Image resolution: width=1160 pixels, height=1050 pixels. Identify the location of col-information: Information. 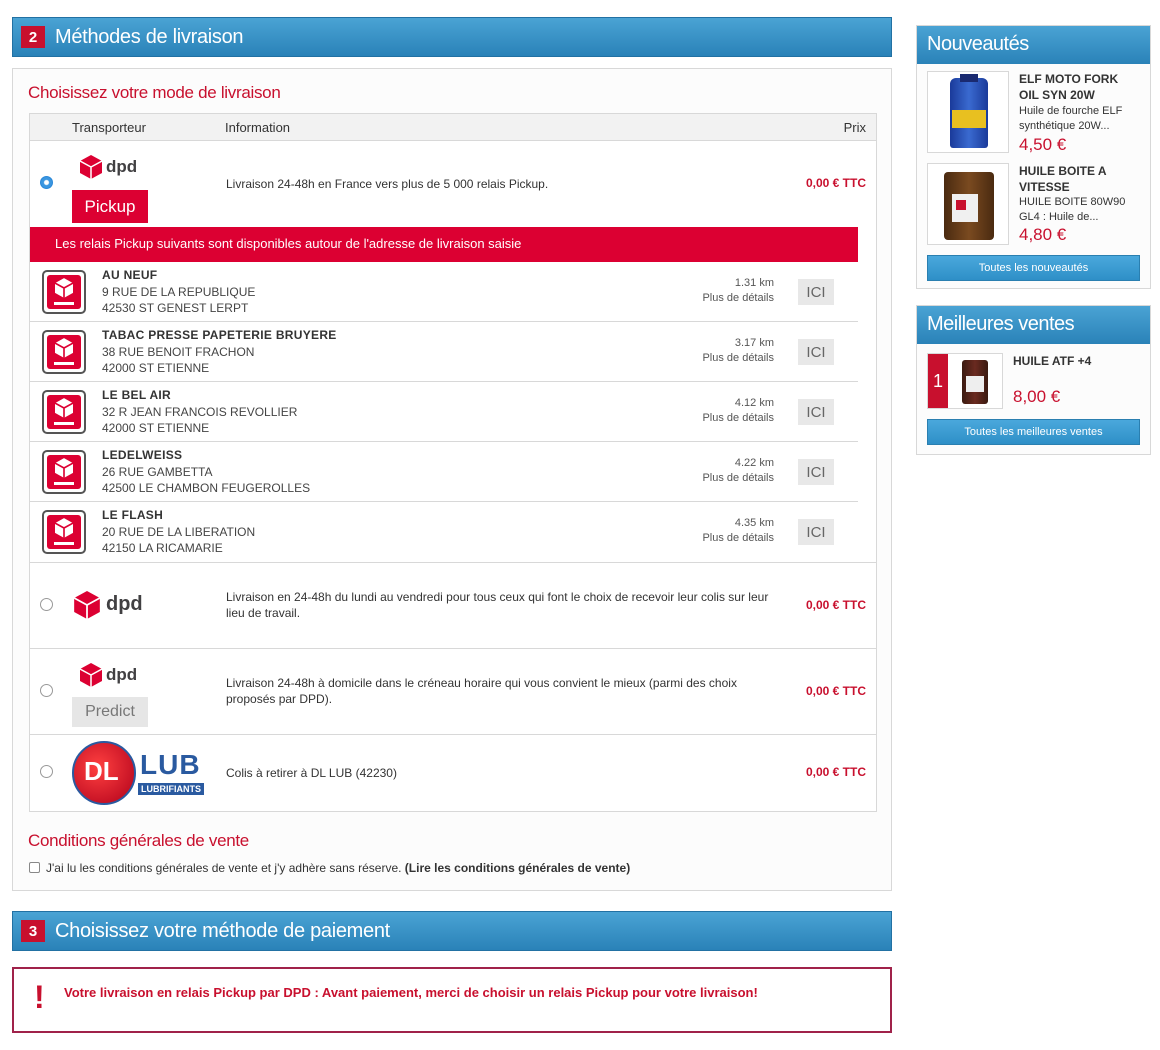
(258, 127).